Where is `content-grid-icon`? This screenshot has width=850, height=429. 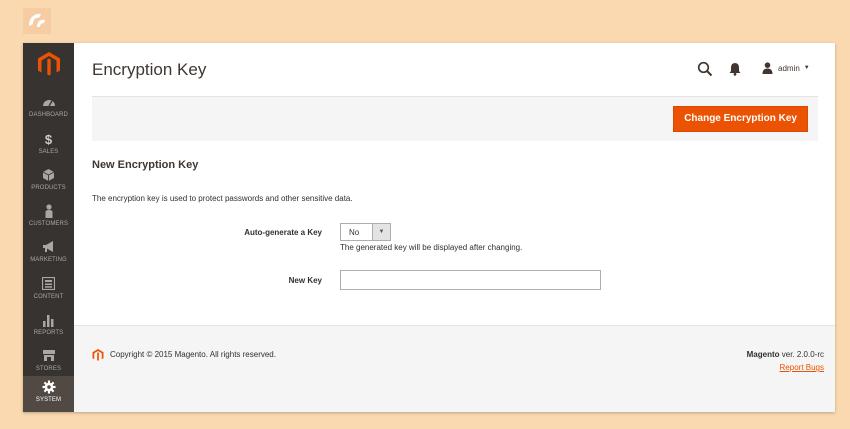 content-grid-icon is located at coordinates (48, 285).